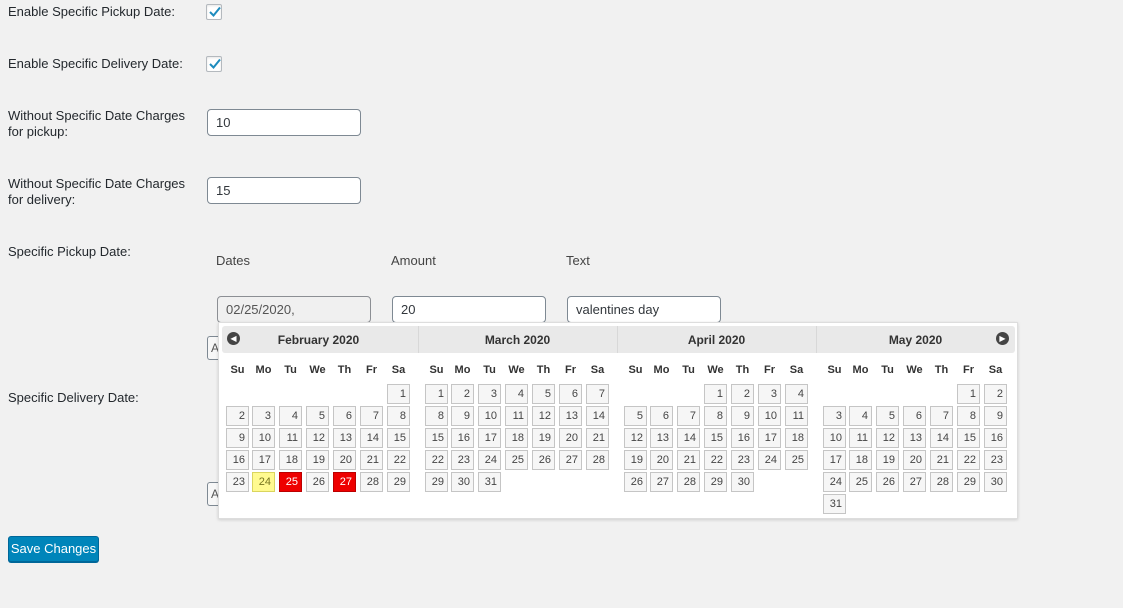  I want to click on text-input: valentines day, so click(644, 309).